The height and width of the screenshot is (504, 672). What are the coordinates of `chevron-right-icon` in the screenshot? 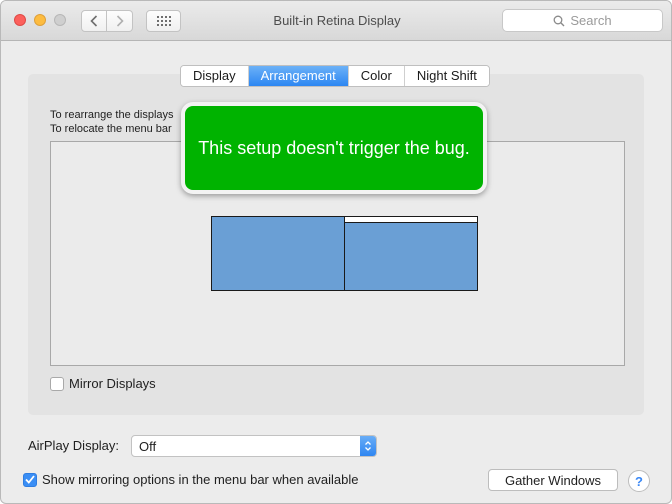 It's located at (120, 21).